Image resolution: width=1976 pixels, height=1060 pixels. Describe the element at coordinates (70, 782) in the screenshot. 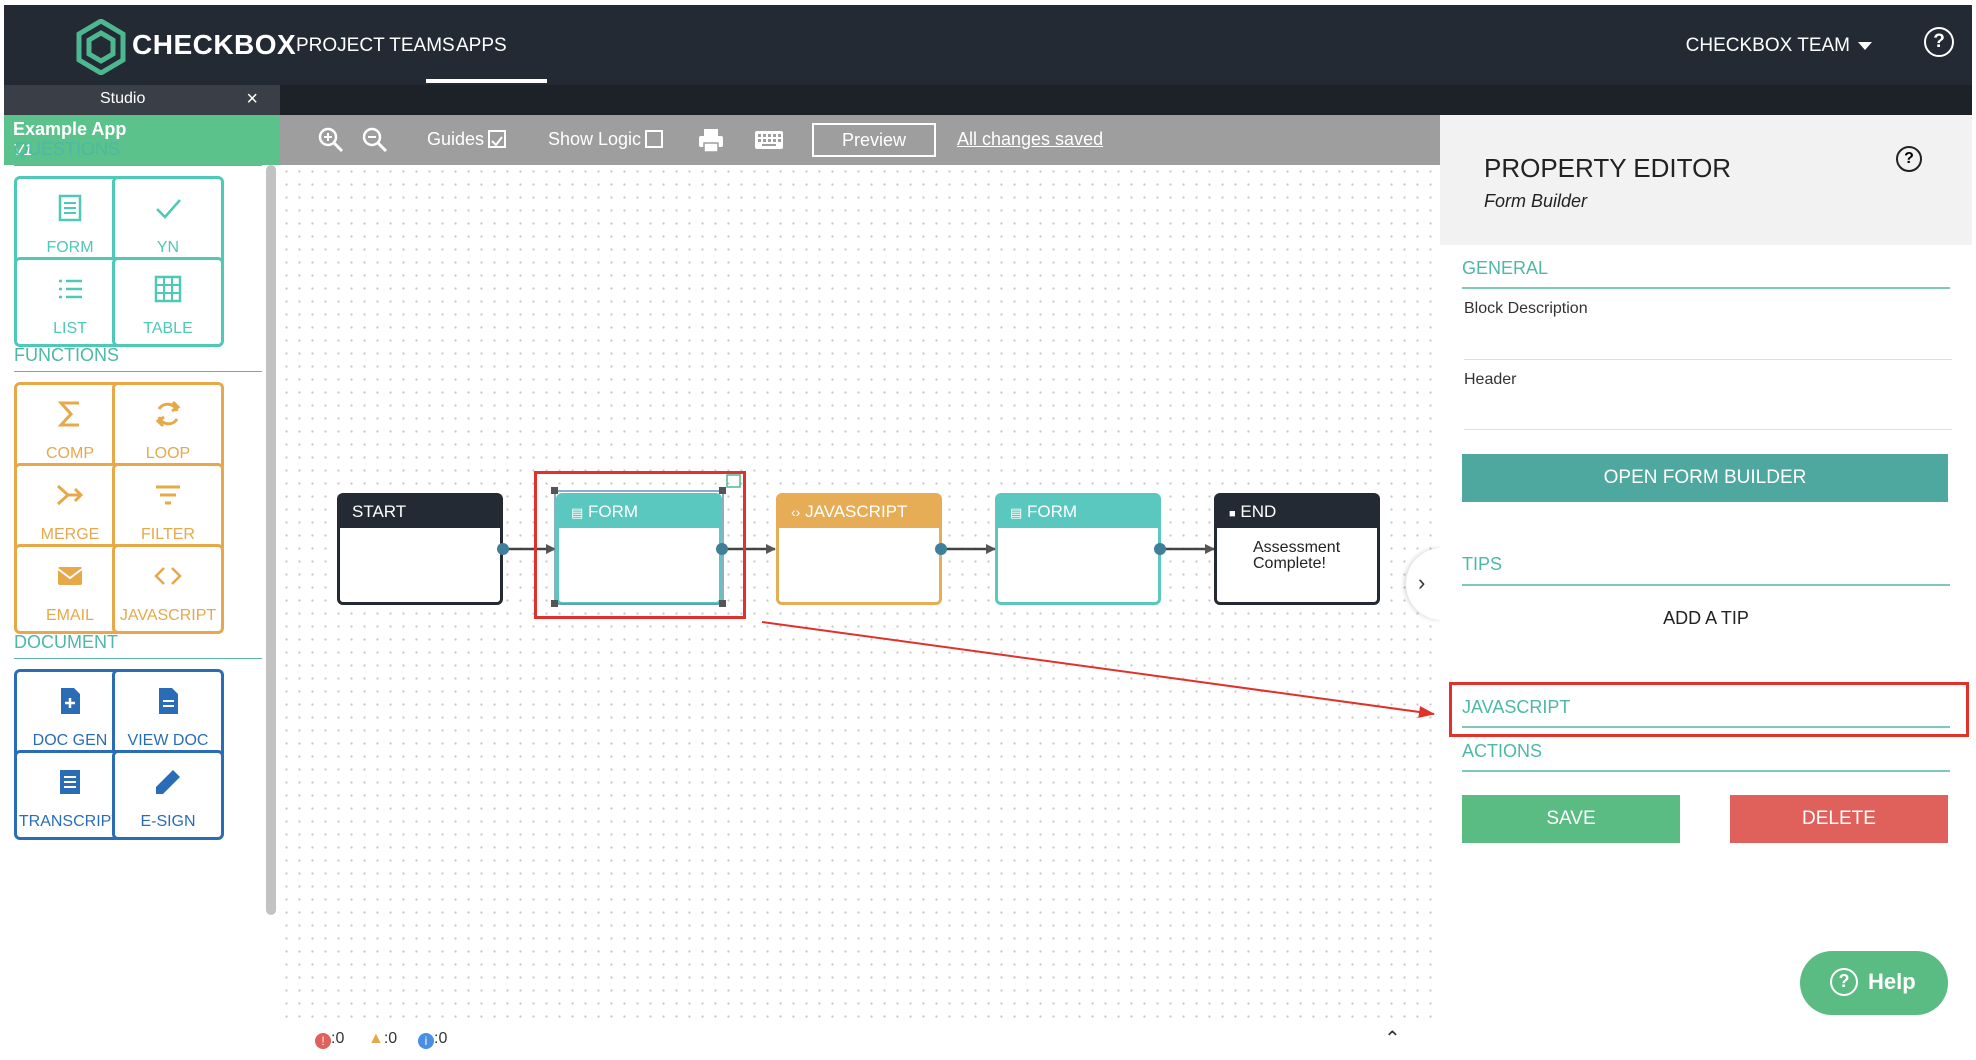

I see `transcript-icon` at that location.